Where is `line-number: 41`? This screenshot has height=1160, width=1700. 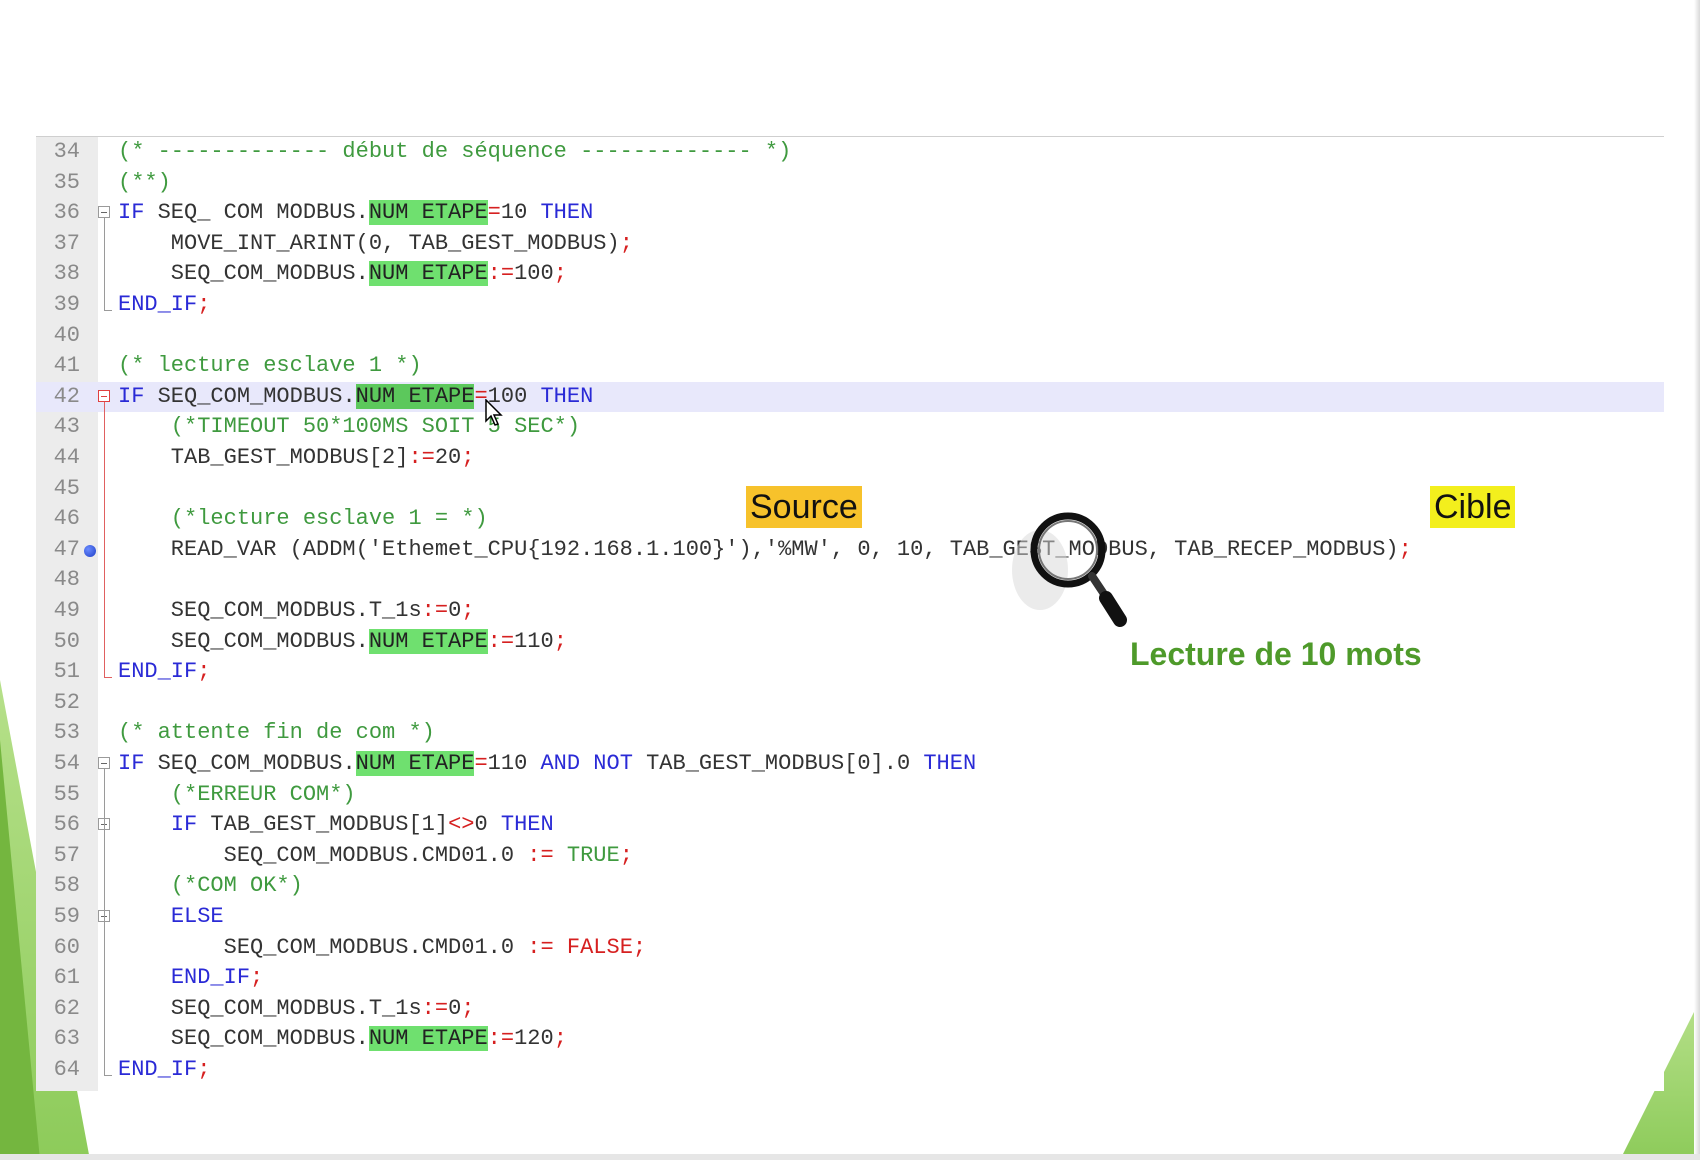
line-number: 41 is located at coordinates (66, 366).